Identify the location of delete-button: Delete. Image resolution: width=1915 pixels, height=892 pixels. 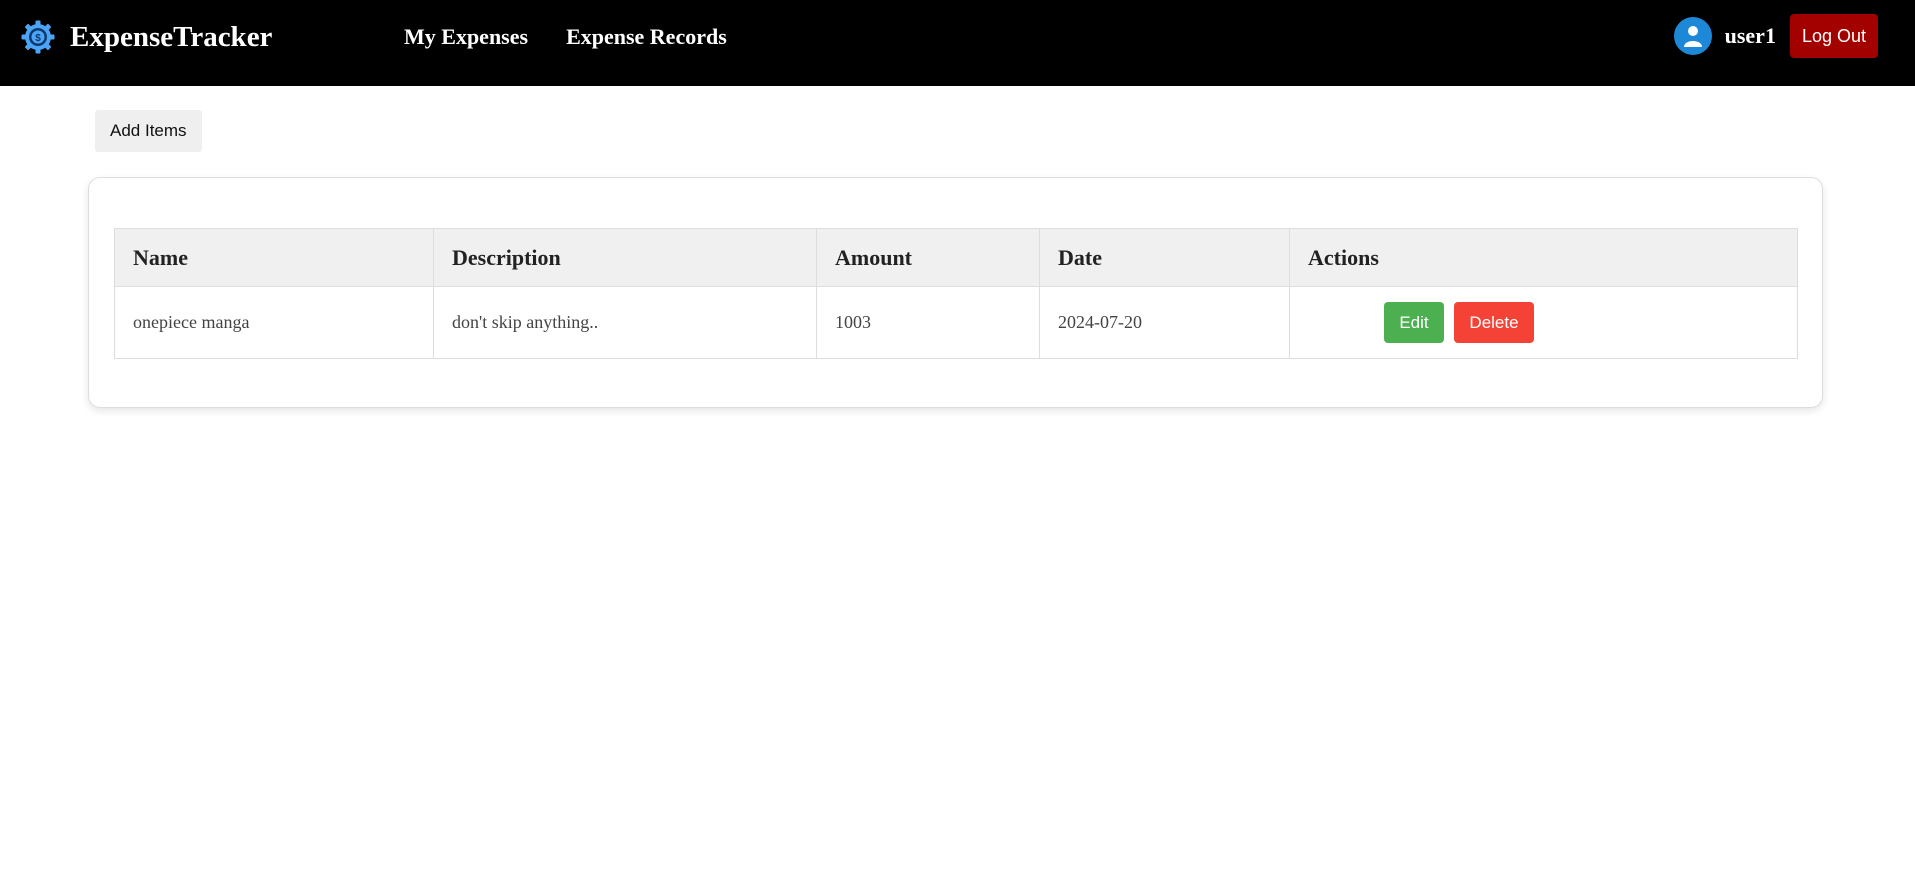
(1494, 322).